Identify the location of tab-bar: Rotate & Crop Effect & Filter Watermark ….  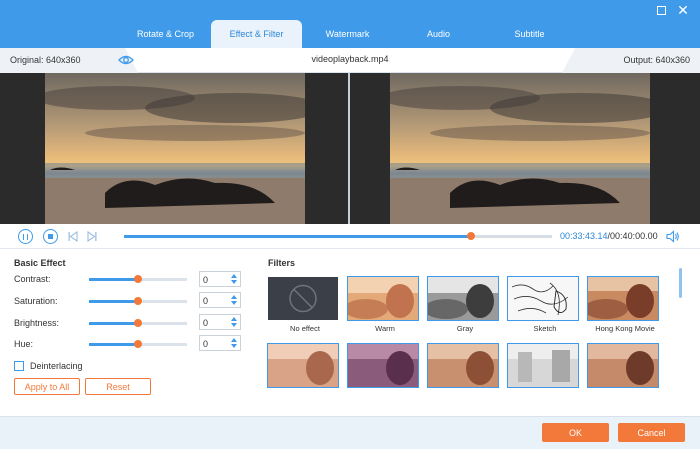
(347, 34).